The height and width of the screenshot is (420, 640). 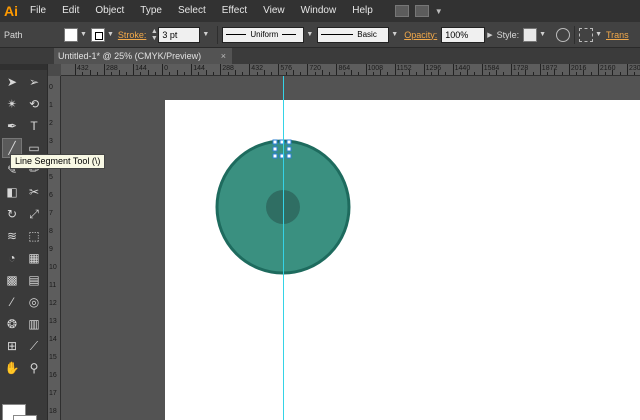 What do you see at coordinates (420, 35) in the screenshot?
I see `opacity-link: Opacity:` at bounding box center [420, 35].